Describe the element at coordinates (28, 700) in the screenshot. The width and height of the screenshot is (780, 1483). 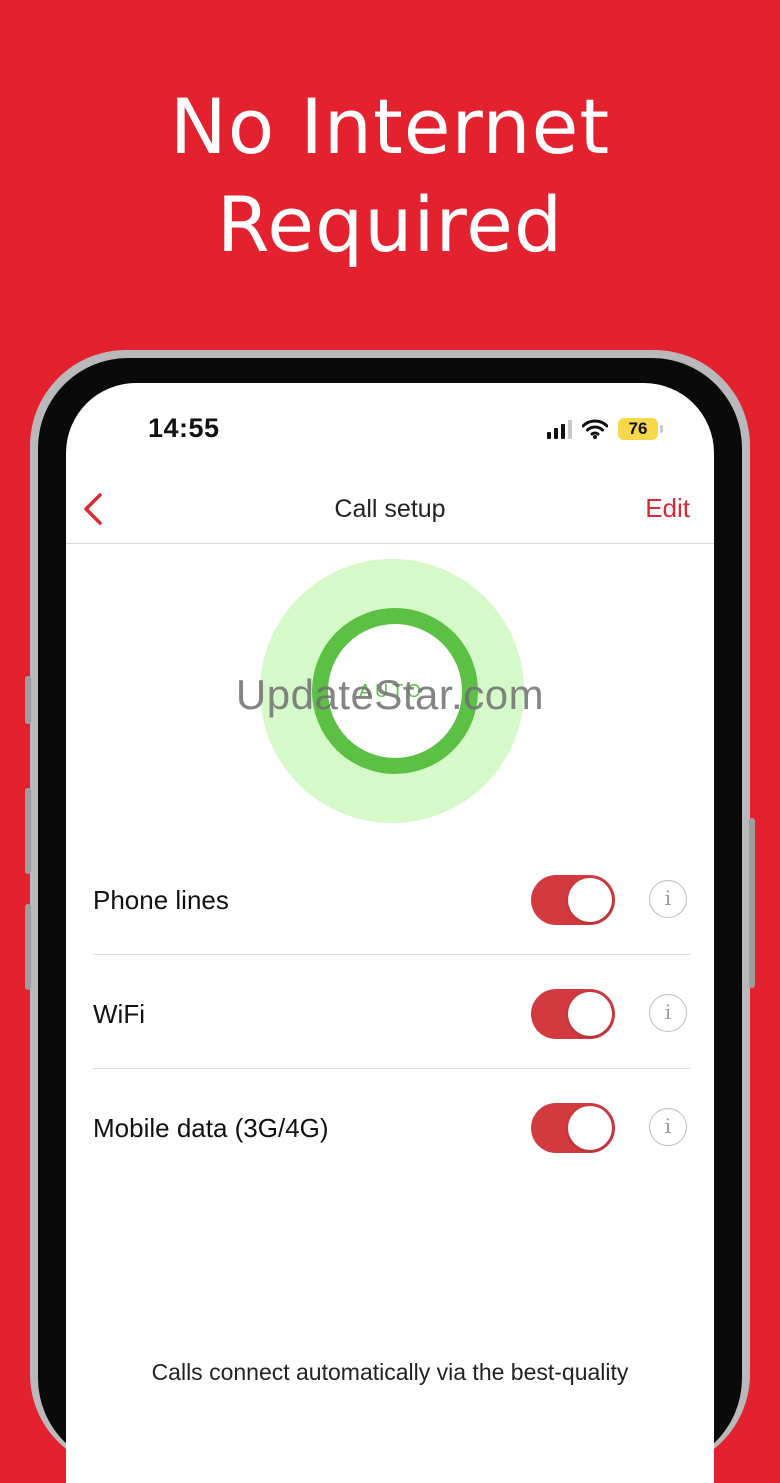
I see `phone-side-button` at that location.